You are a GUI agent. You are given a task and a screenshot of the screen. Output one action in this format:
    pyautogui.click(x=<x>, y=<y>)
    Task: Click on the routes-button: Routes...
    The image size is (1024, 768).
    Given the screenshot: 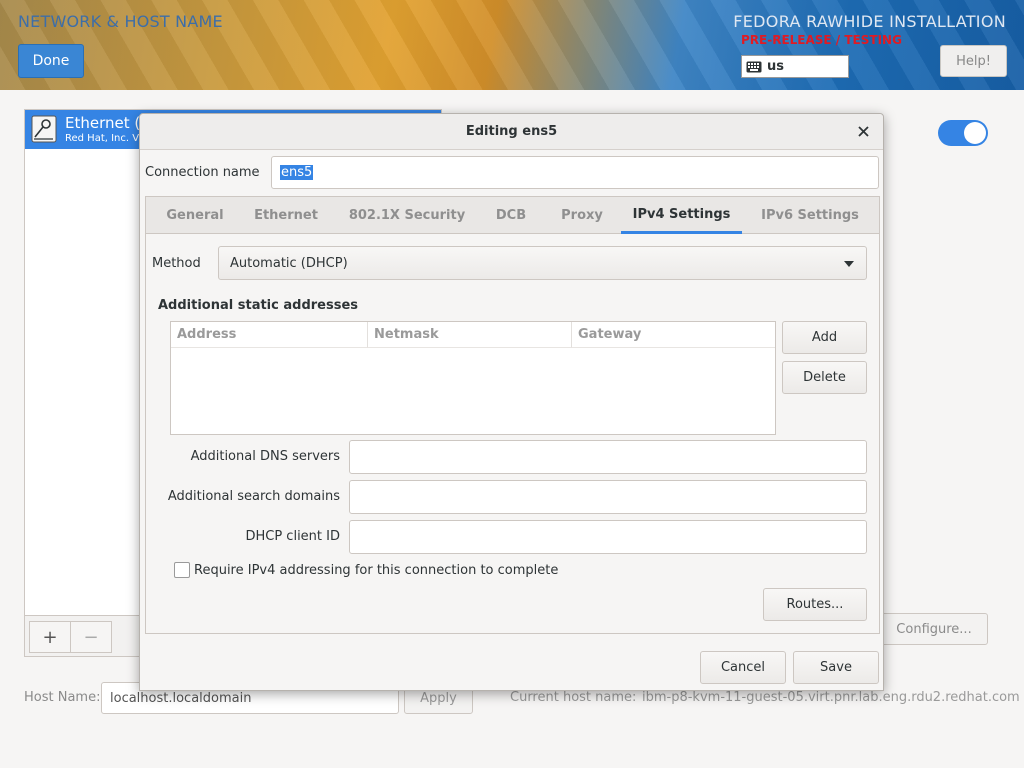 What is the action you would take?
    pyautogui.click(x=815, y=604)
    